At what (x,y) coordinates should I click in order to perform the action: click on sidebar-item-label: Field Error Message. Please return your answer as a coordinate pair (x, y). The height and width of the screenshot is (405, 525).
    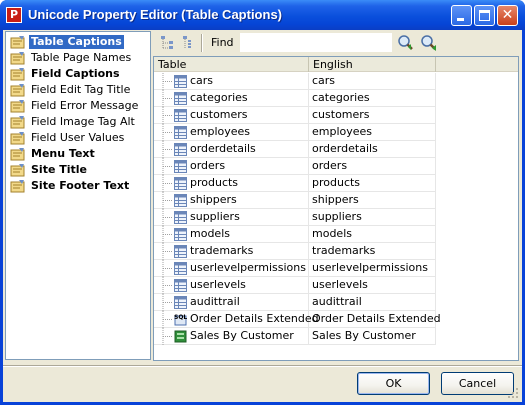
    Looking at the image, I should click on (85, 105).